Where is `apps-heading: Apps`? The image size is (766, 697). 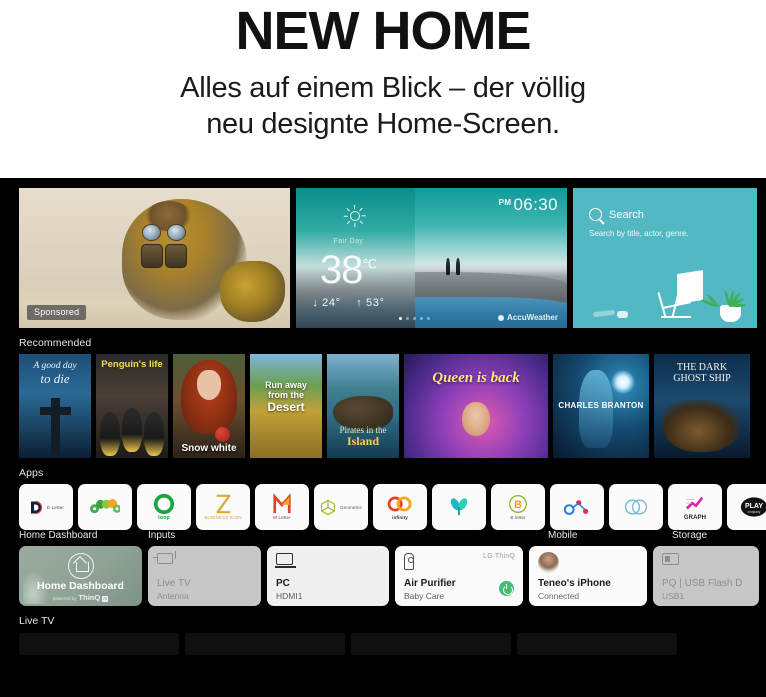 apps-heading: Apps is located at coordinates (31, 473).